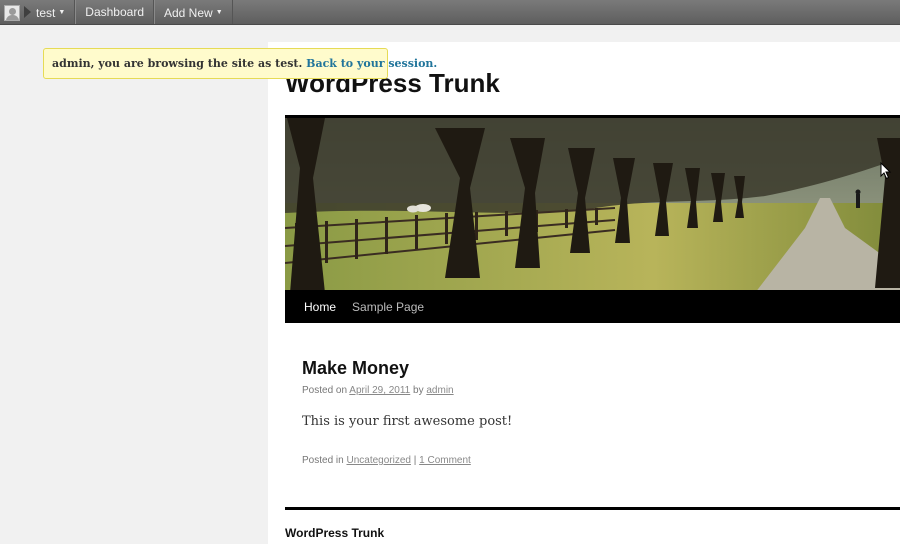  I want to click on footer-site-title: WordPress Trunk, so click(334, 533).